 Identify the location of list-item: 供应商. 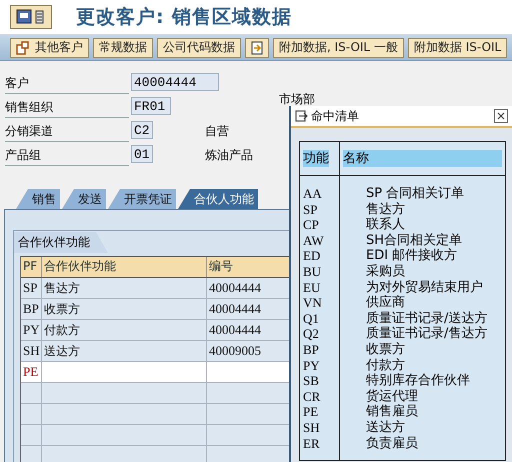
(435, 303).